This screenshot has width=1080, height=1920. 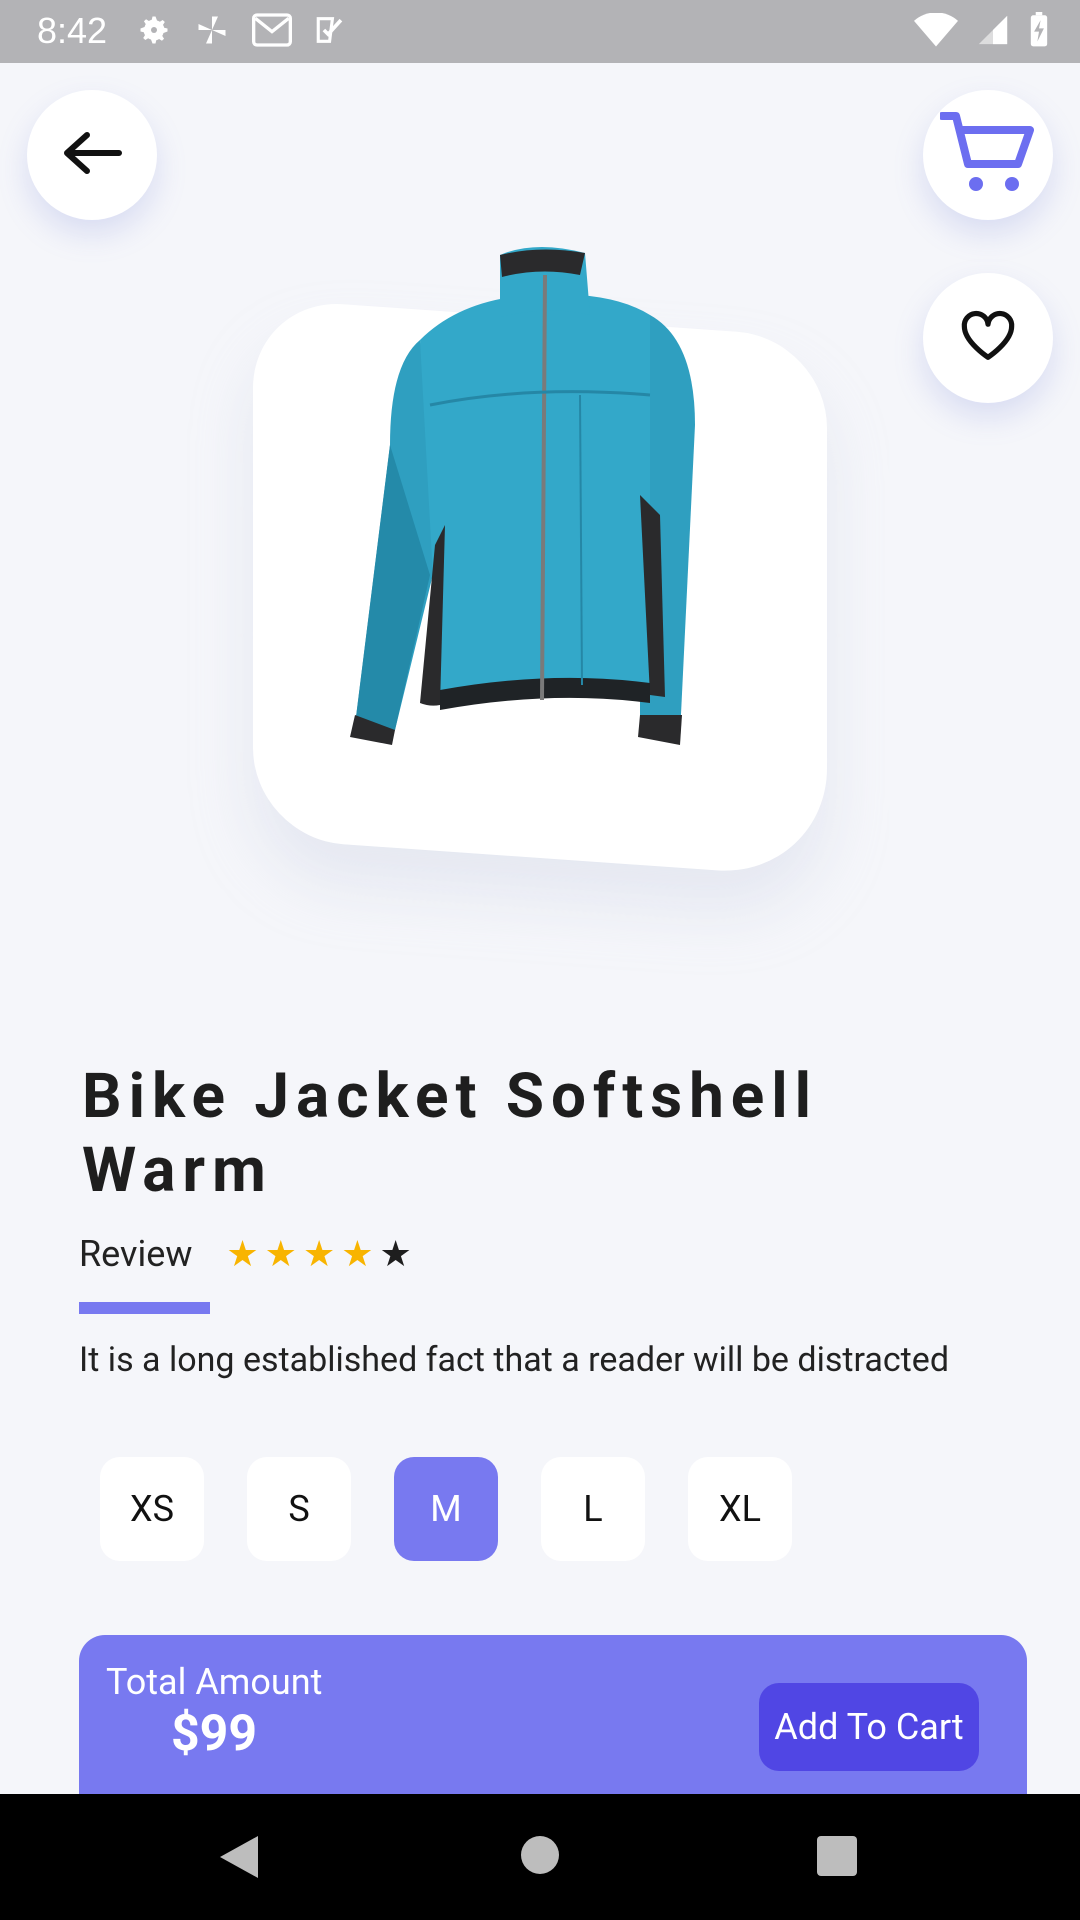 What do you see at coordinates (144, 1308) in the screenshot?
I see `review-tab-indicator` at bounding box center [144, 1308].